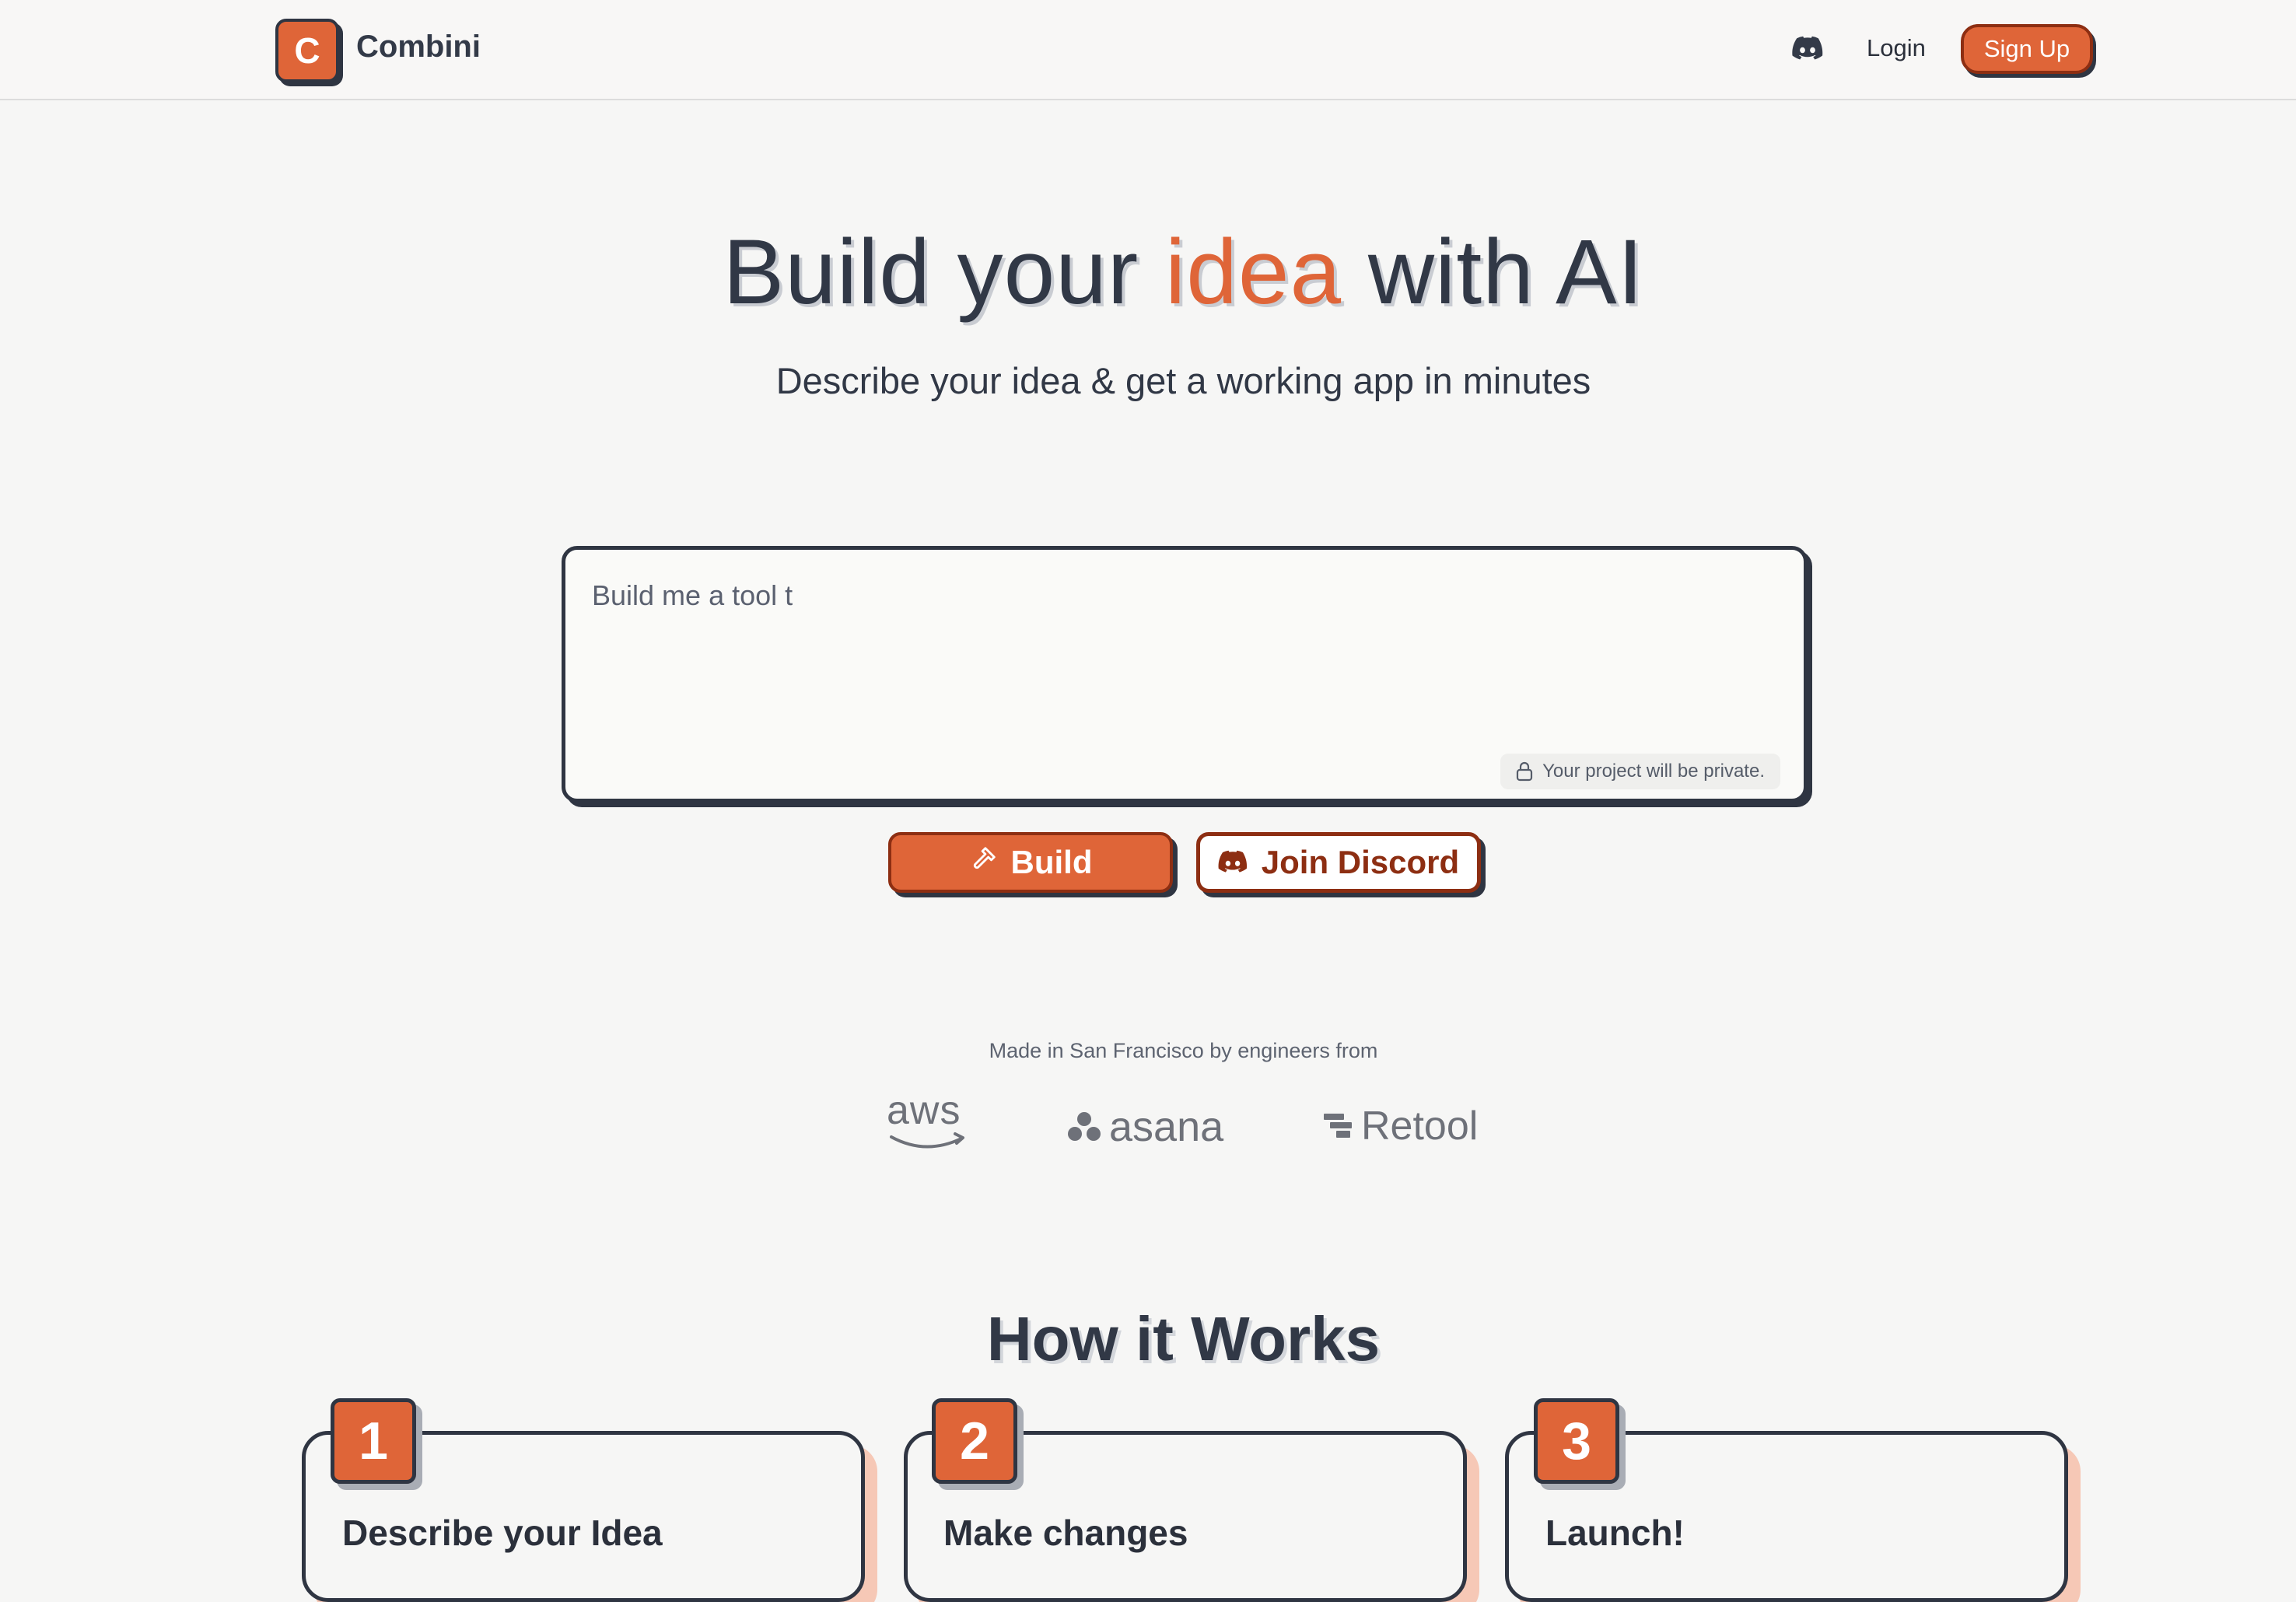  Describe the element at coordinates (1493, 272) in the screenshot. I see `hero-title-post: with AI` at that location.